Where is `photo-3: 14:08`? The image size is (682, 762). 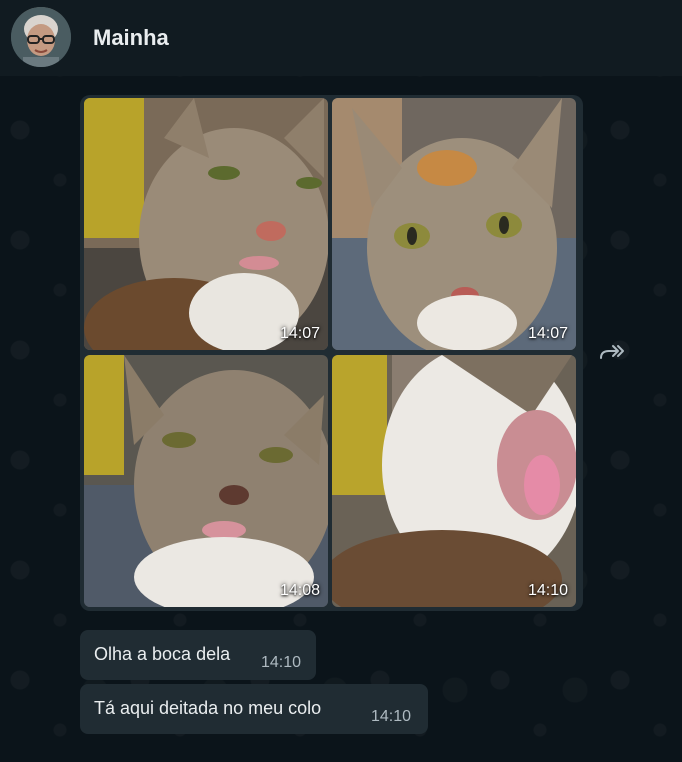 photo-3: 14:08 is located at coordinates (206, 481).